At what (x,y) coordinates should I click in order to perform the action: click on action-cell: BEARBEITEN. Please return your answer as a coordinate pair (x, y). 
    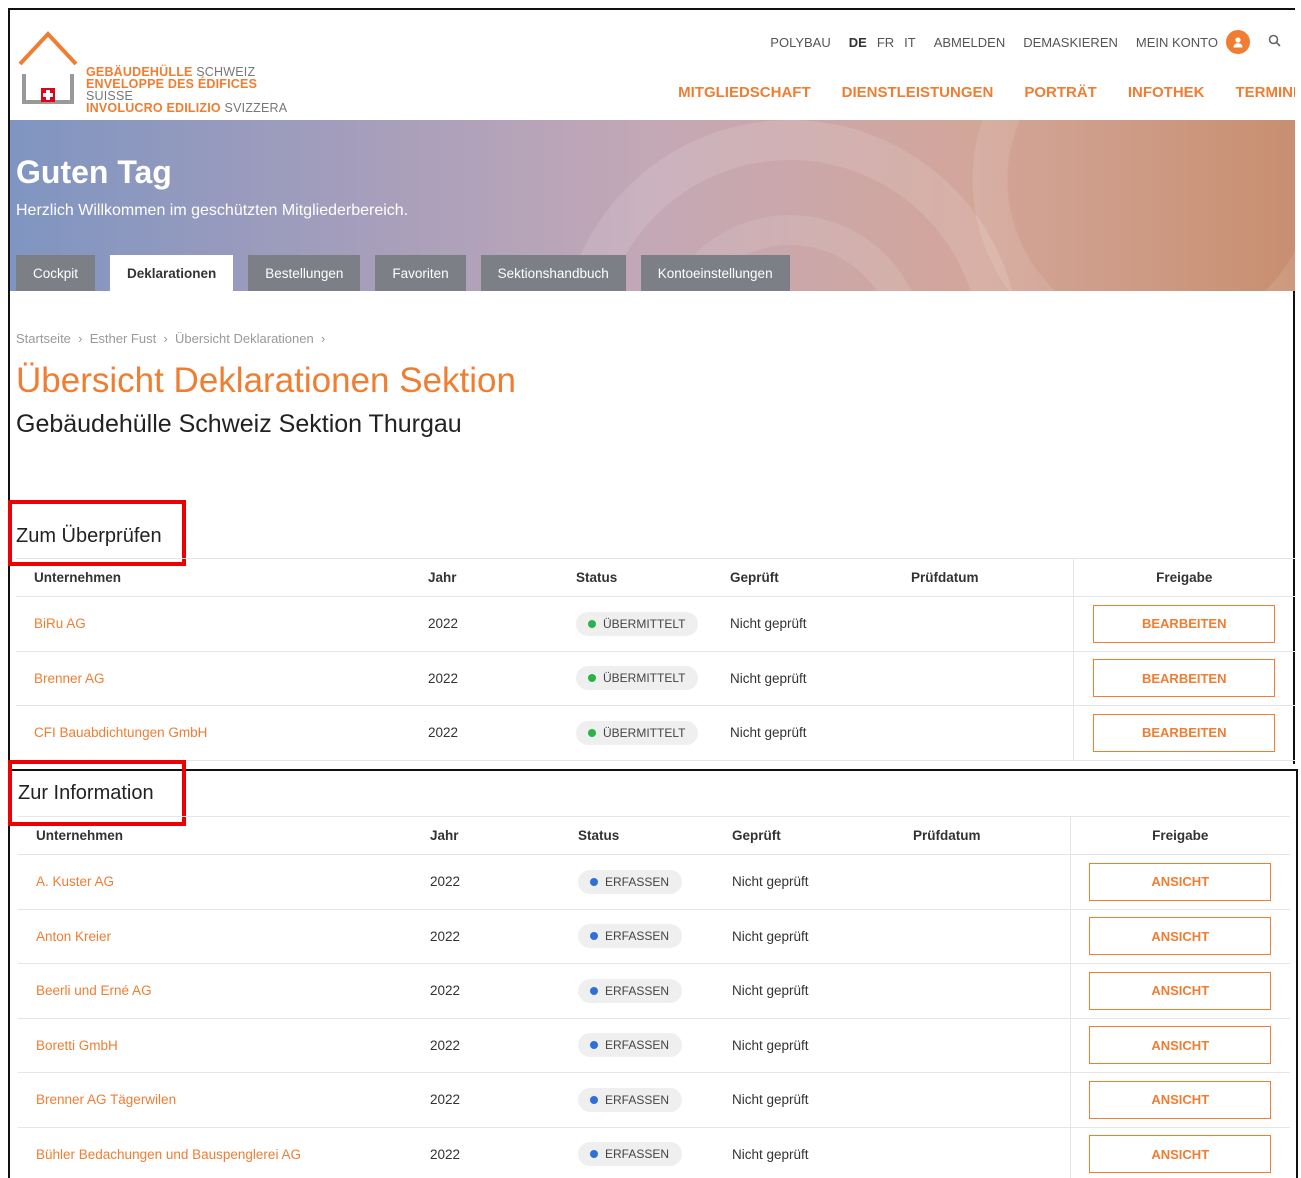
    Looking at the image, I should click on (1183, 678).